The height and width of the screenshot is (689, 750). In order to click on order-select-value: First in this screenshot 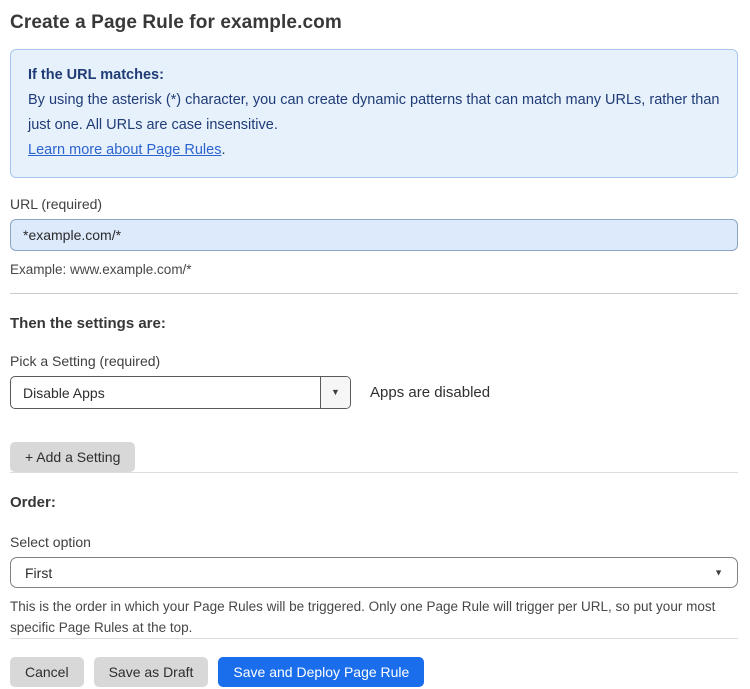, I will do `click(39, 572)`.